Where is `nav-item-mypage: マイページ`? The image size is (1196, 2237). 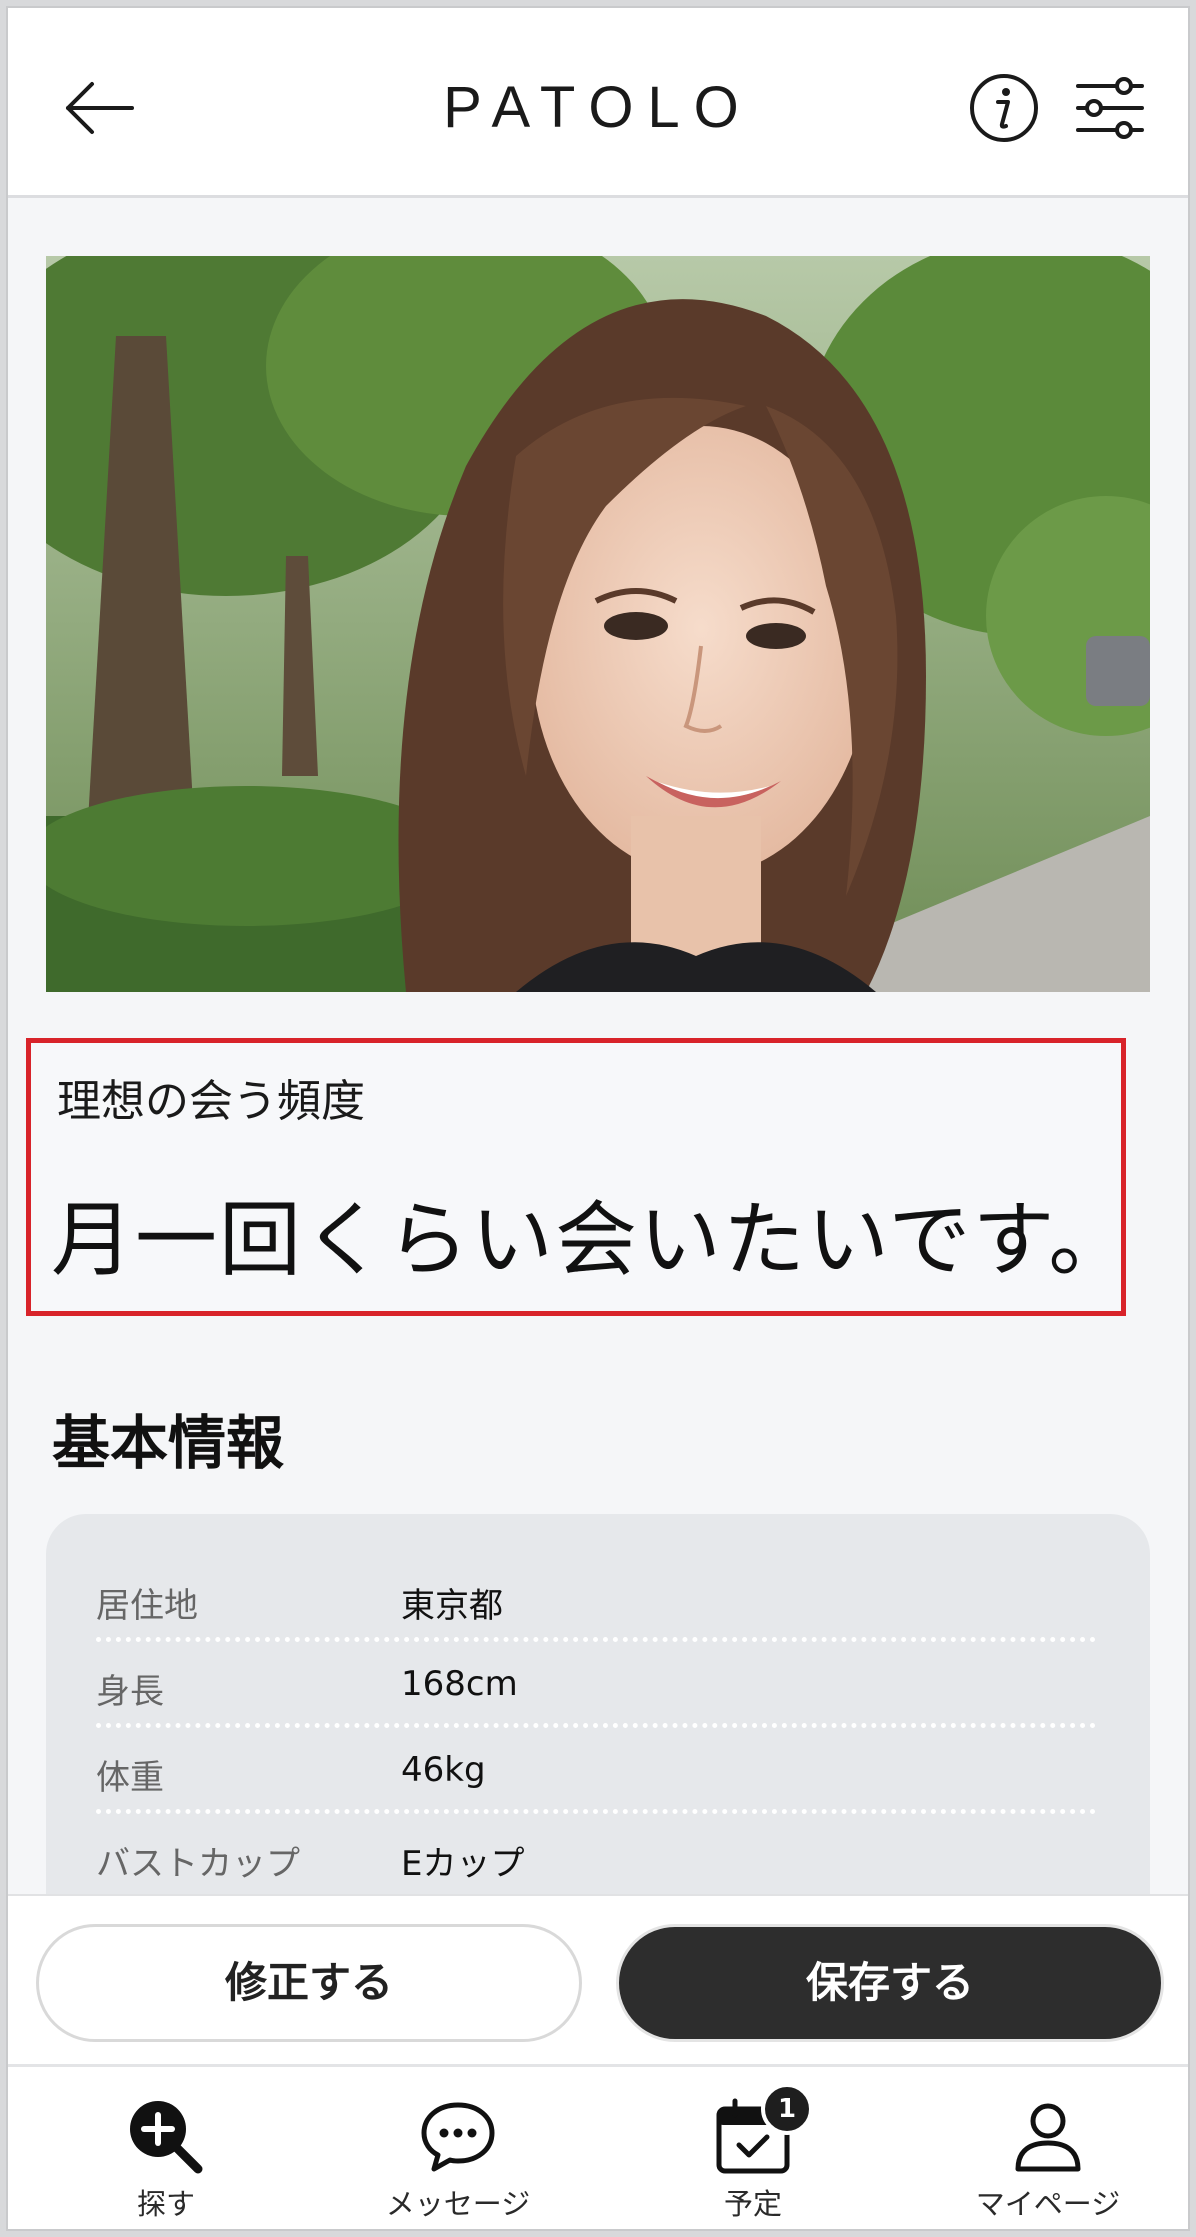 nav-item-mypage: マイページ is located at coordinates (1048, 2148).